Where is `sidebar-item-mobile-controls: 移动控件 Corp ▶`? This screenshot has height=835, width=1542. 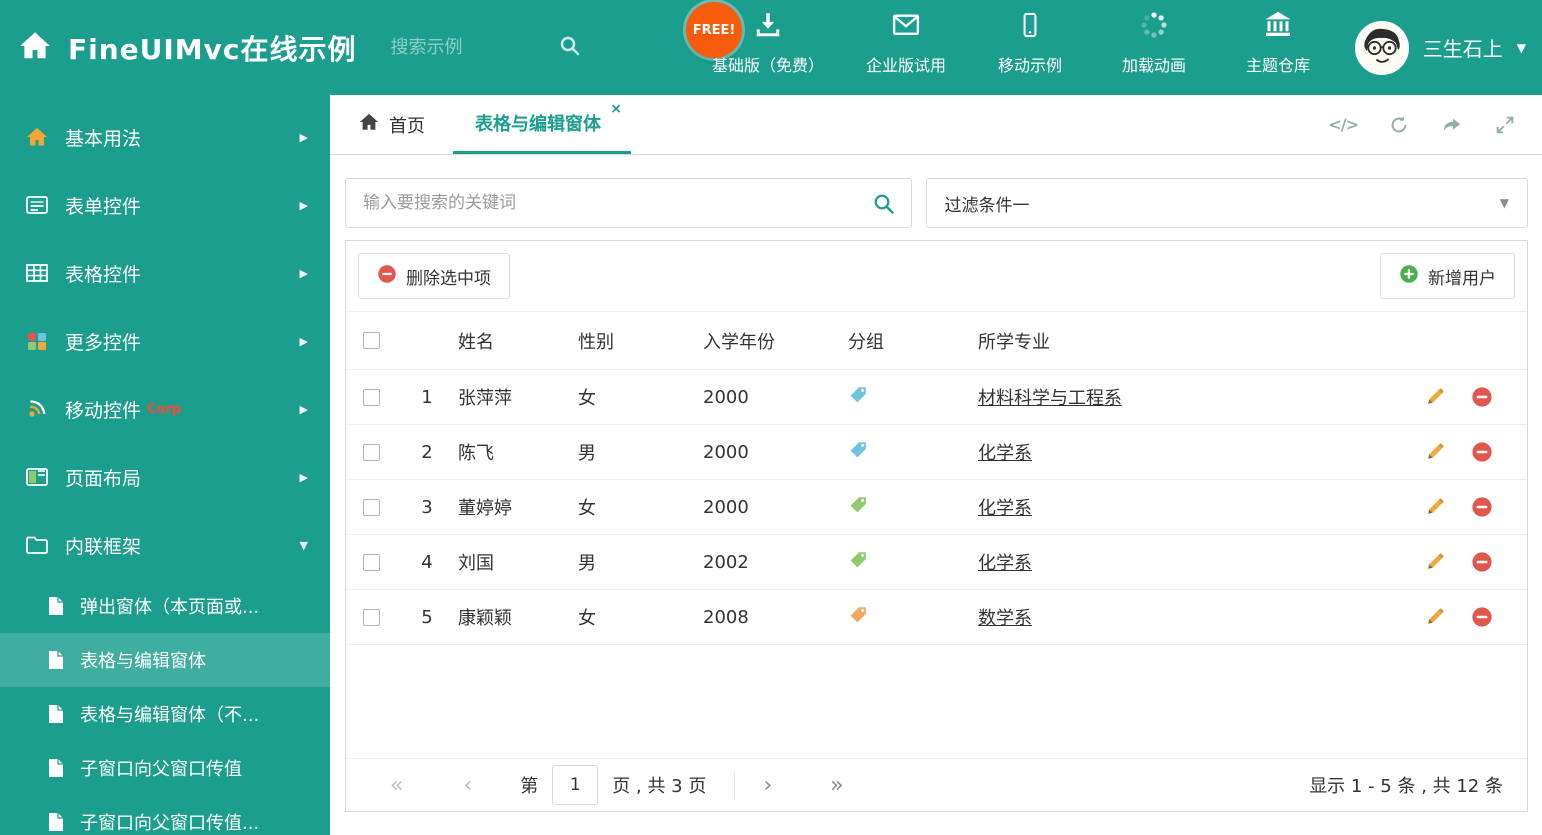 sidebar-item-mobile-controls: 移动控件 Corp ▶ is located at coordinates (165, 409).